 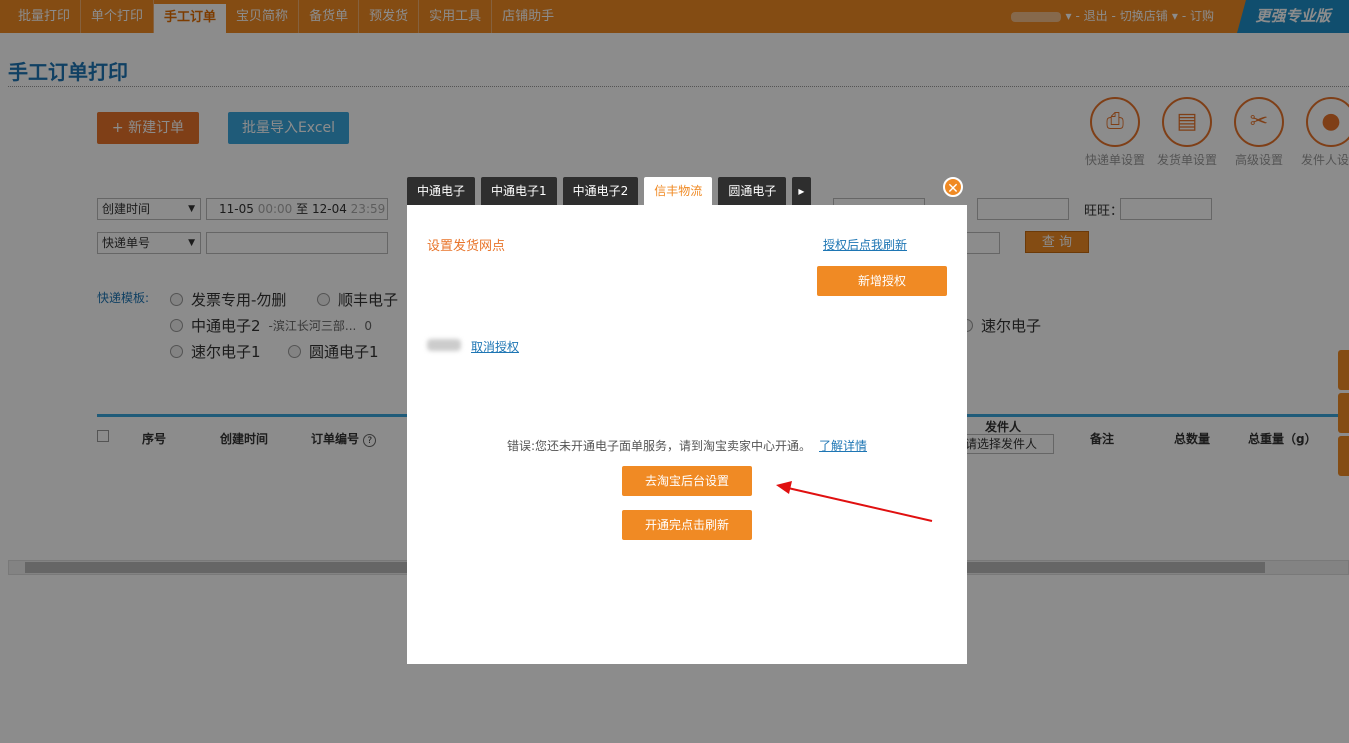 What do you see at coordinates (444, 345) in the screenshot?
I see `shop-name-blurred` at bounding box center [444, 345].